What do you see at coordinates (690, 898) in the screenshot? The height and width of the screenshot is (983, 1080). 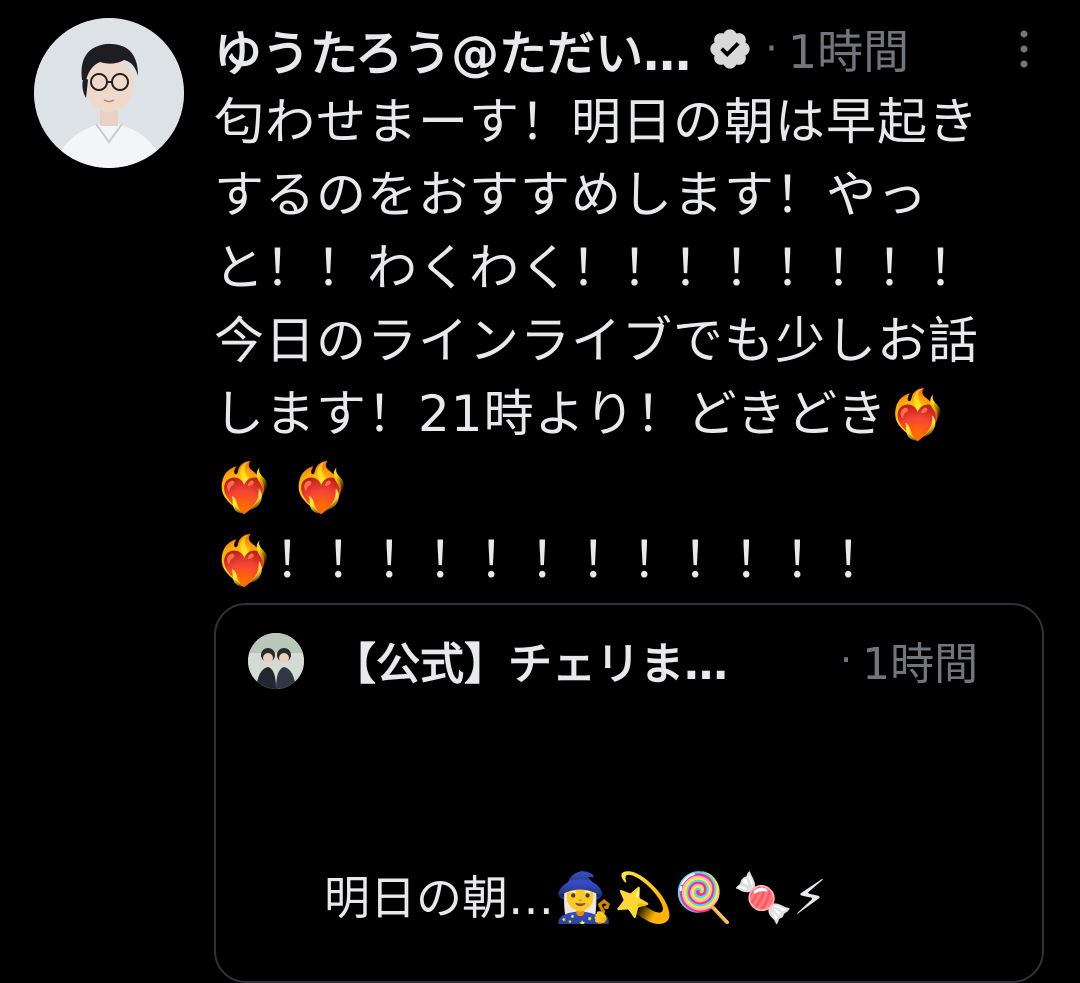 I see `emoji-sequence: 🧙‍♀️💫🍭🍬⚡` at bounding box center [690, 898].